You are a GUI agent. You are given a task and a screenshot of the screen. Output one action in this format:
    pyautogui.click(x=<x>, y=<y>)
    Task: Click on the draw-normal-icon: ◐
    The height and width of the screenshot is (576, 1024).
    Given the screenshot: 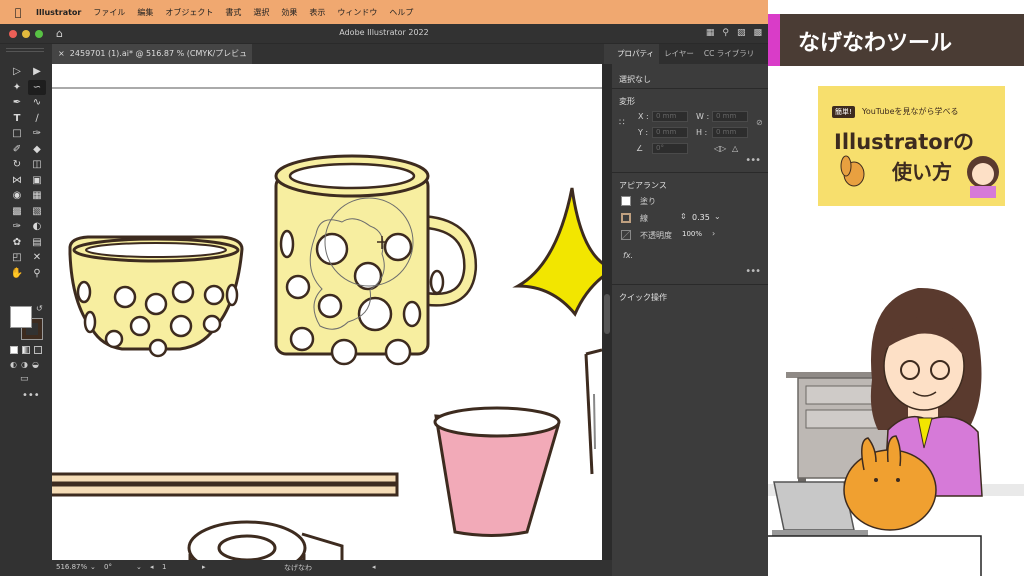 What is the action you would take?
    pyautogui.click(x=13, y=364)
    